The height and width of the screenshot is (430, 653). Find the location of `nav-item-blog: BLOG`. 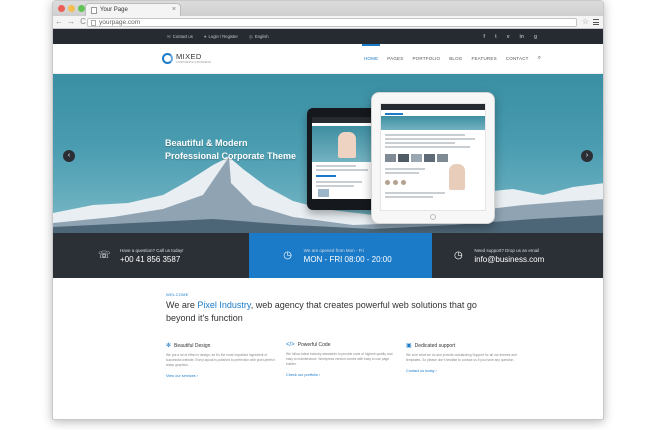

nav-item-blog: BLOG is located at coordinates (455, 58).